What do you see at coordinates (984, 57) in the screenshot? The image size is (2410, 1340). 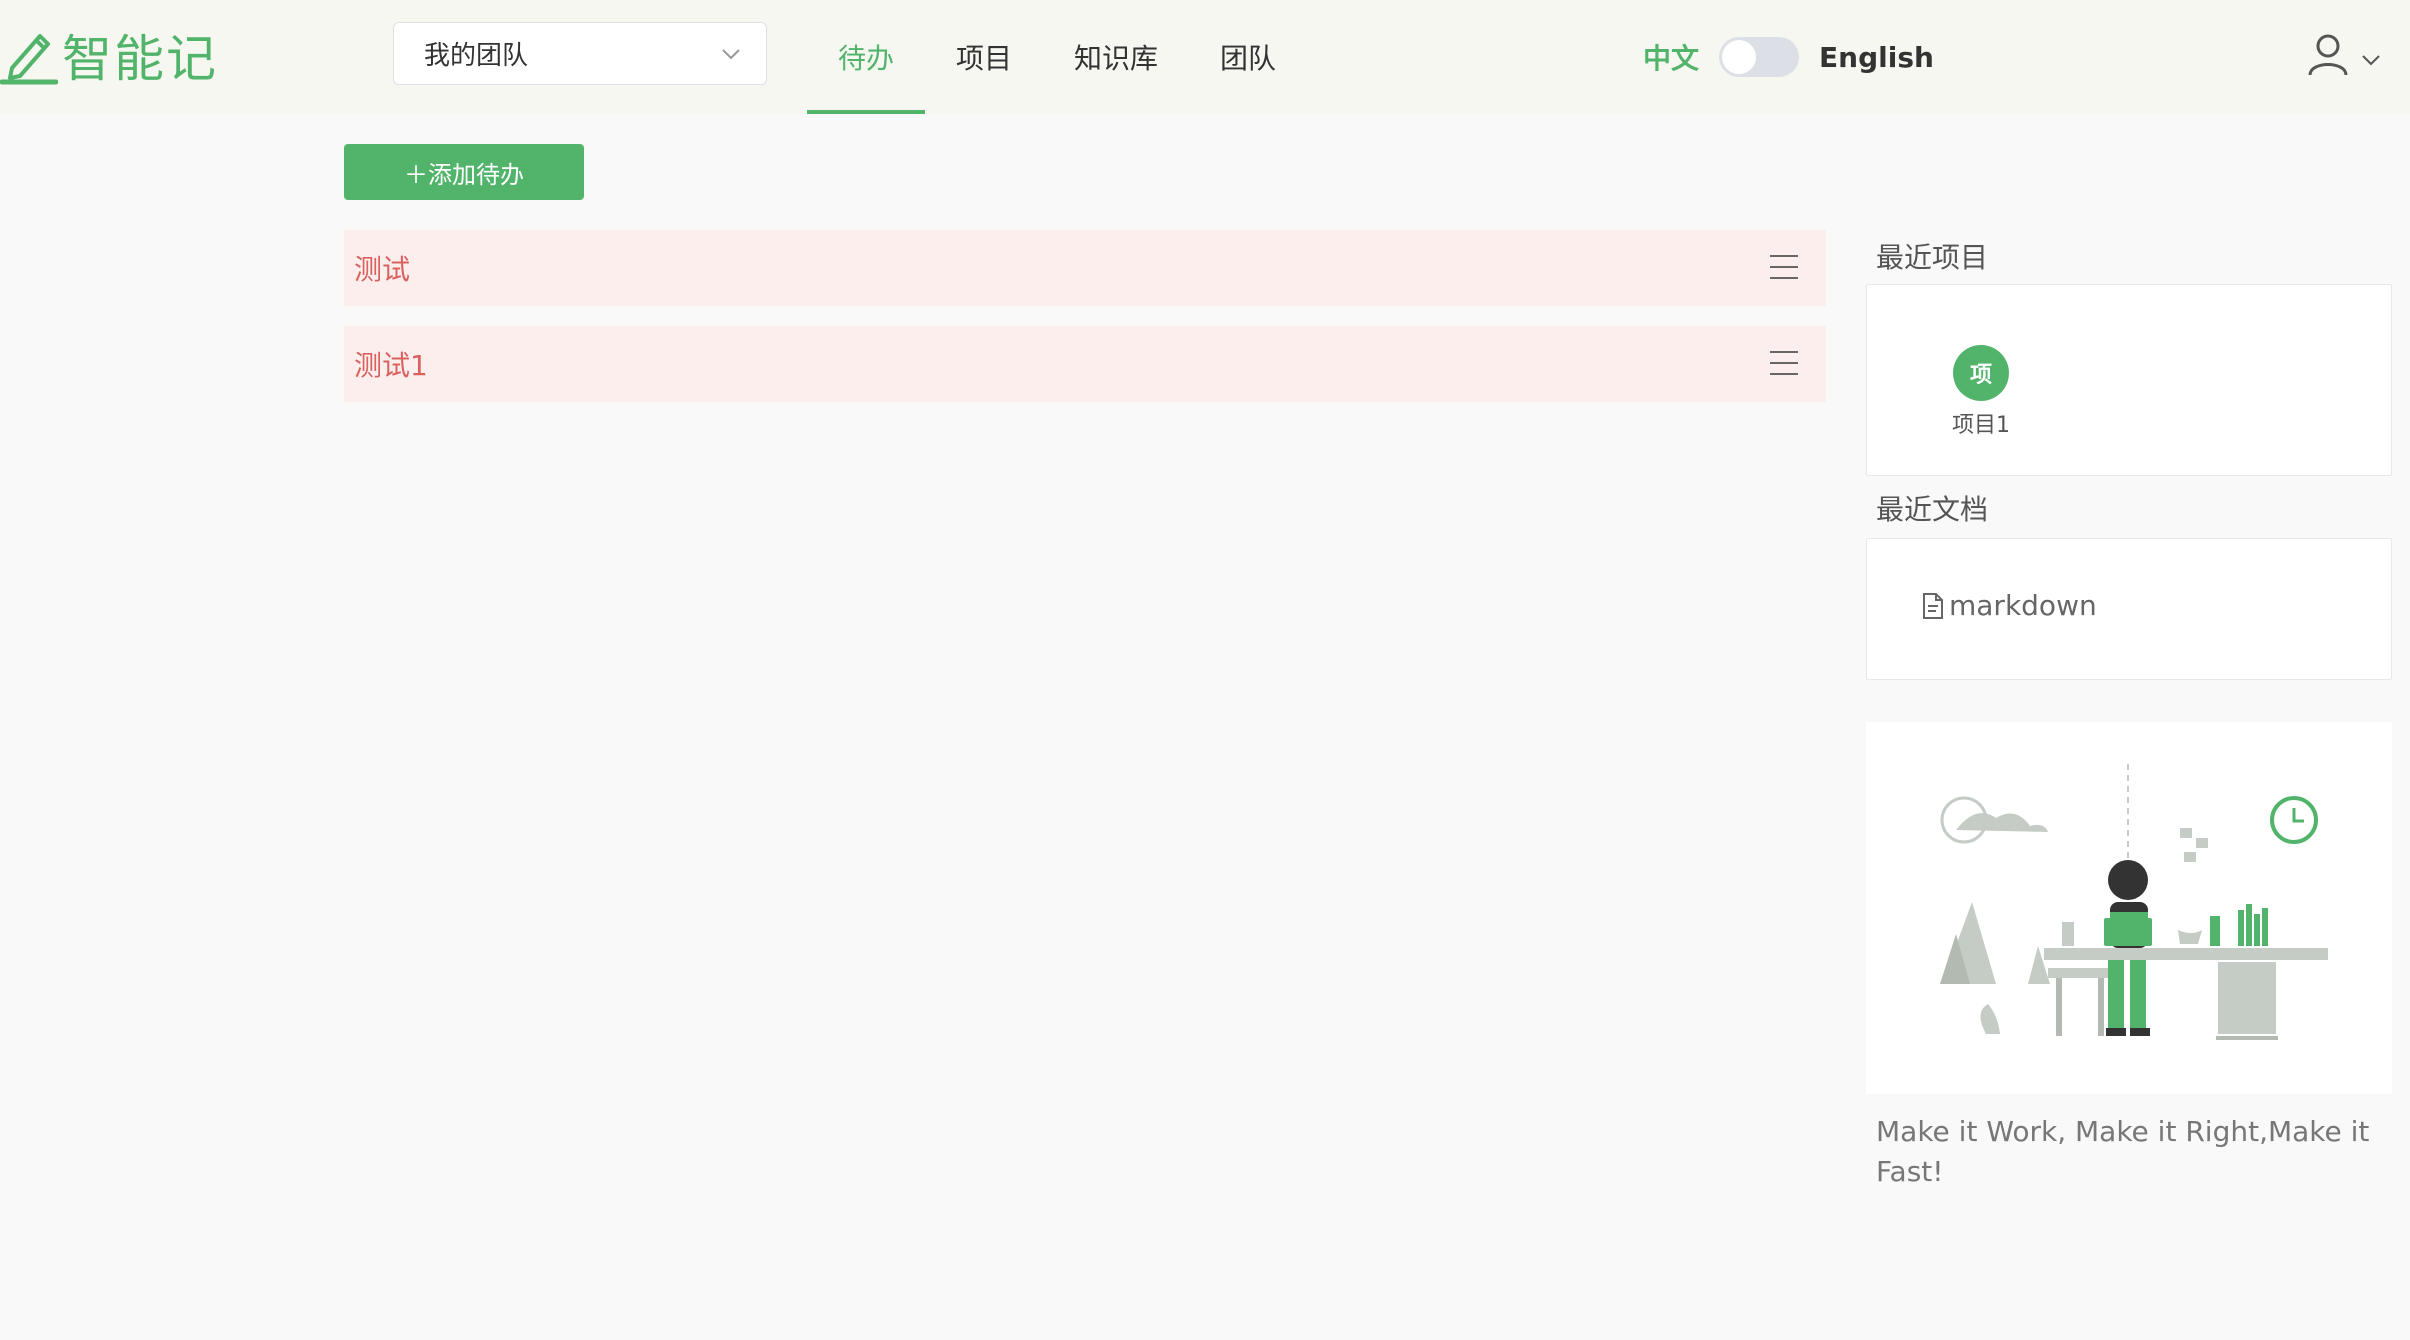 I see `nav-tab-projects: 项目` at bounding box center [984, 57].